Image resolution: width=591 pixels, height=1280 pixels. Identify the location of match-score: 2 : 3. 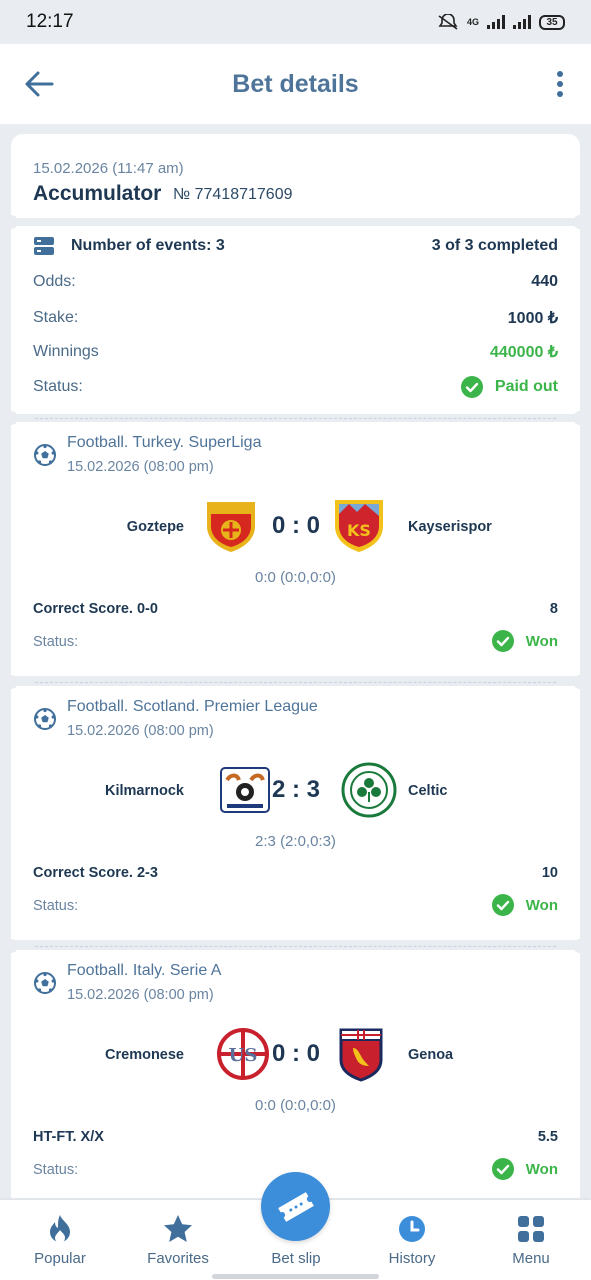
(296, 789).